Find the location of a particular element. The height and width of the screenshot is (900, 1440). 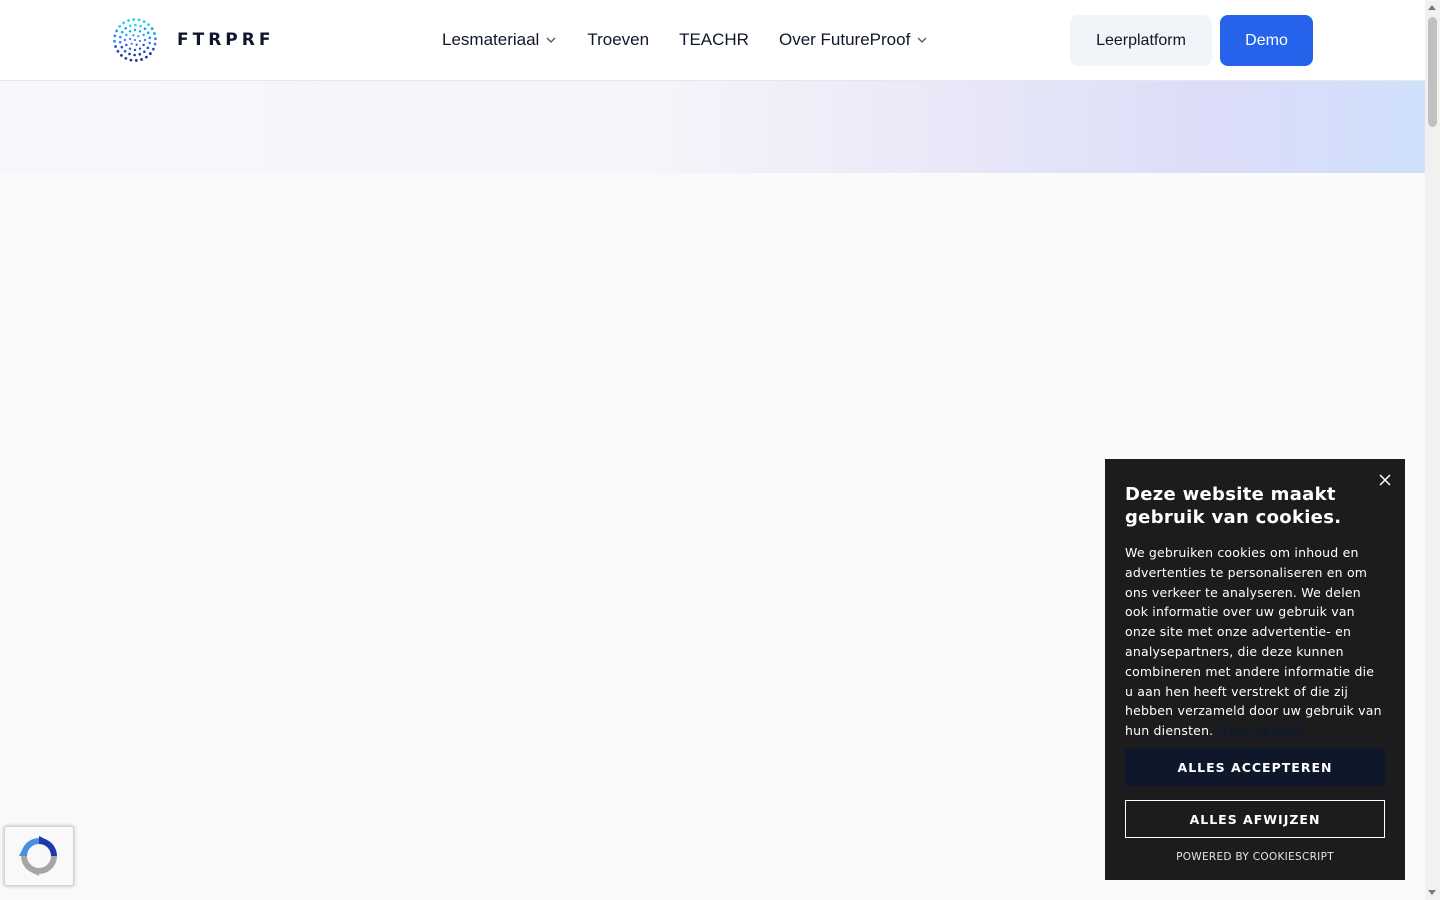

nav-lesmateriaal: Lesmateriaal is located at coordinates (499, 40).